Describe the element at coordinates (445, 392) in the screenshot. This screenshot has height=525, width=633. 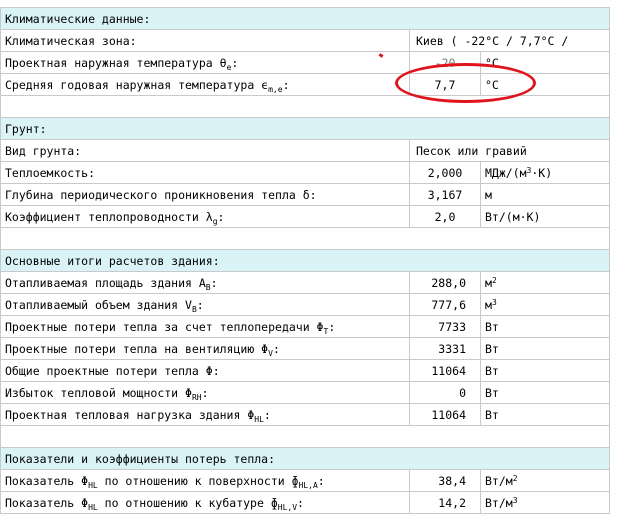
I see `value: 0` at that location.